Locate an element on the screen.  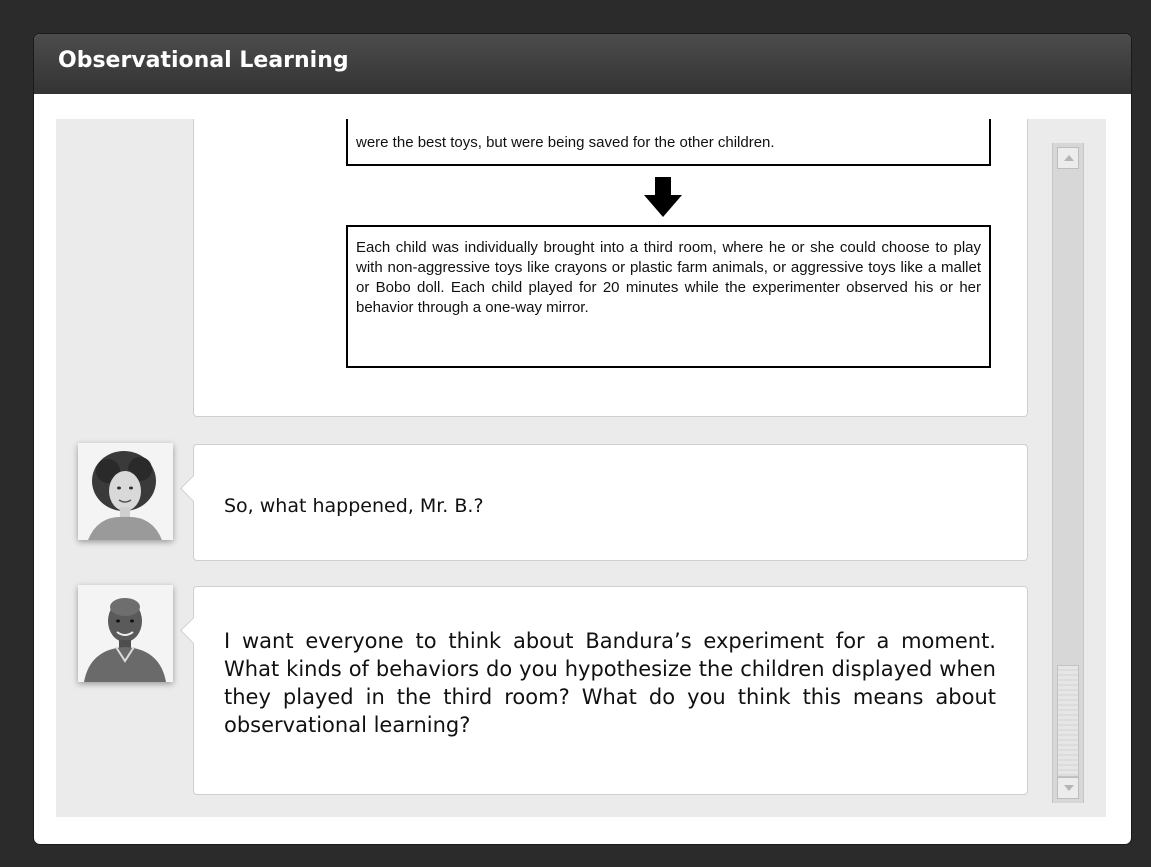
student-portrait-icon is located at coordinates (125, 491).